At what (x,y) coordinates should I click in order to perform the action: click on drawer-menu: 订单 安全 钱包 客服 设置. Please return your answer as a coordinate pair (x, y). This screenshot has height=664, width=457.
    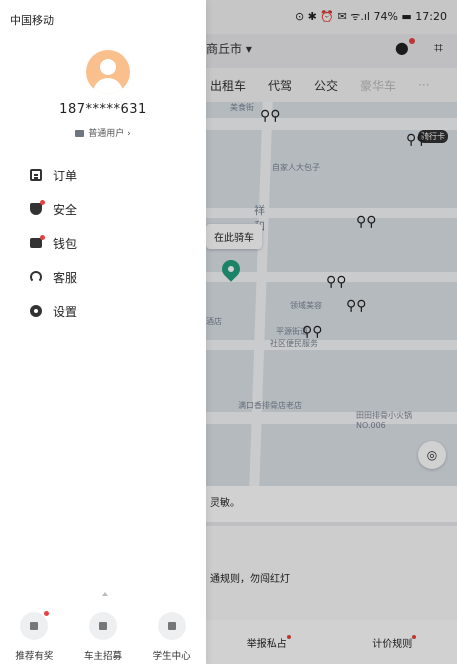
    Looking at the image, I should click on (53, 243).